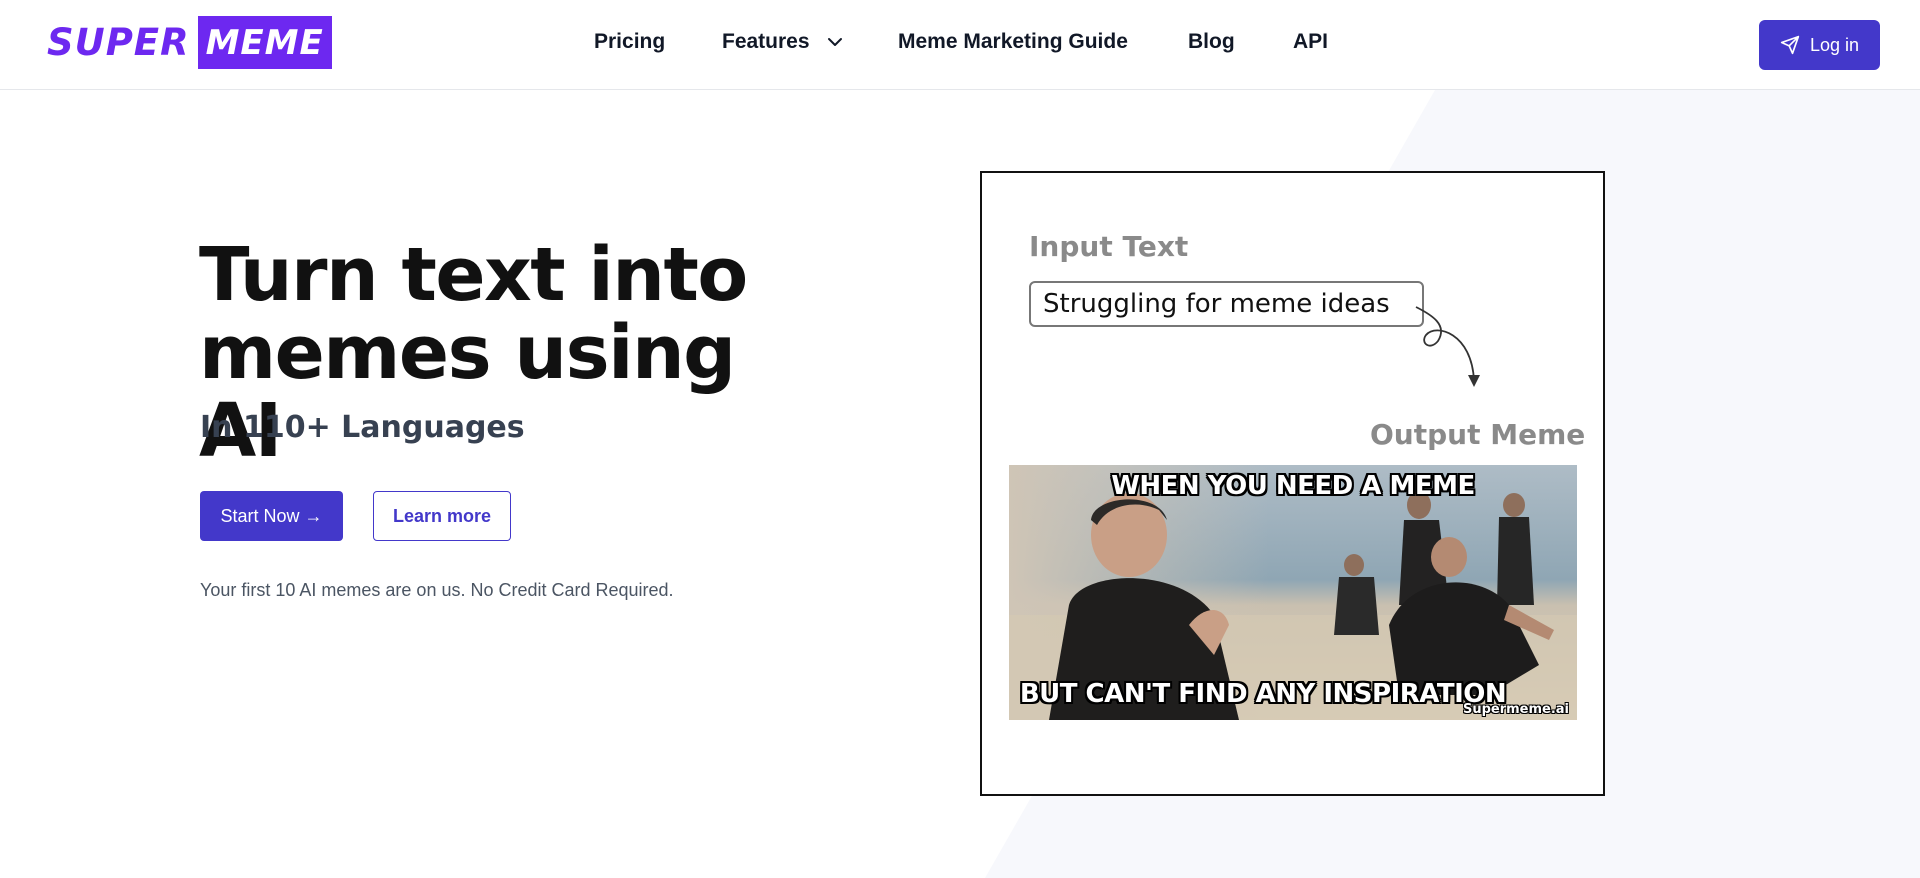 This screenshot has width=1920, height=878. I want to click on input-text-value: Struggling for meme ideas, so click(1216, 304).